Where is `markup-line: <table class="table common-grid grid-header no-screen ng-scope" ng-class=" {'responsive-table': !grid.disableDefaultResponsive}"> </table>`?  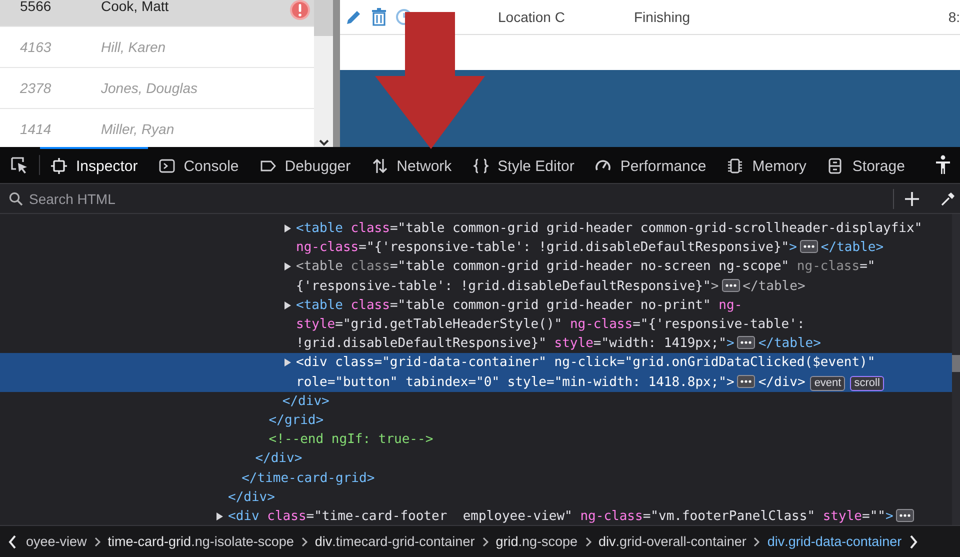 markup-line: <table class="table common-grid grid-header no-screen ng-scope" ng-class=" {'responsive-table': !grid.disableDefaultResponsive}"> </table> is located at coordinates (621, 276).